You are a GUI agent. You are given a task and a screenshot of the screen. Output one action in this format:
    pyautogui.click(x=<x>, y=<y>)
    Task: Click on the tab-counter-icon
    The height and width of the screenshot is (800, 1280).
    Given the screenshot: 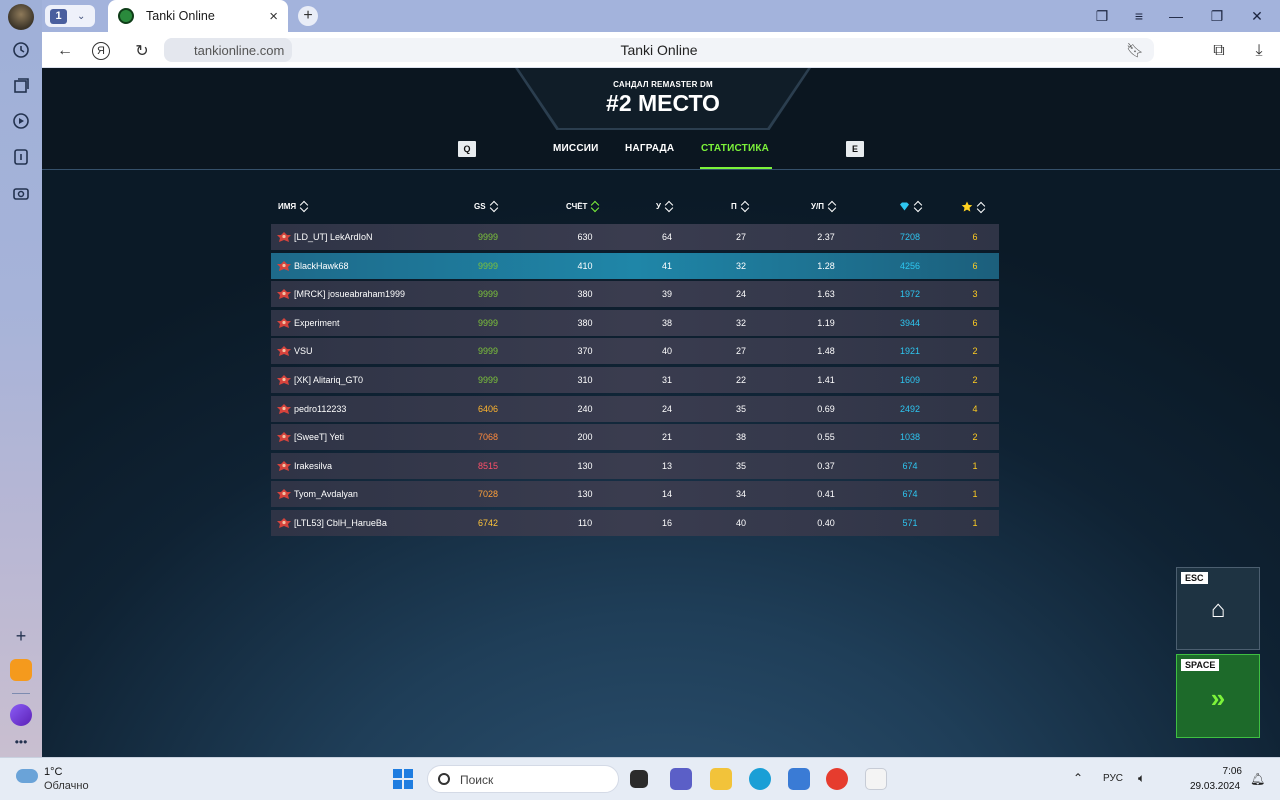 What is the action you would take?
    pyautogui.click(x=21, y=157)
    